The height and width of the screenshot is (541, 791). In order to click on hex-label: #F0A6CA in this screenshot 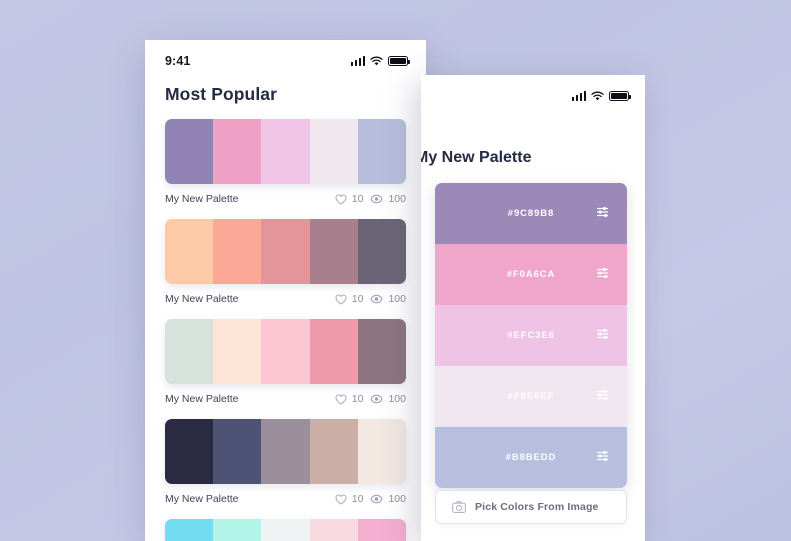, I will do `click(531, 274)`.